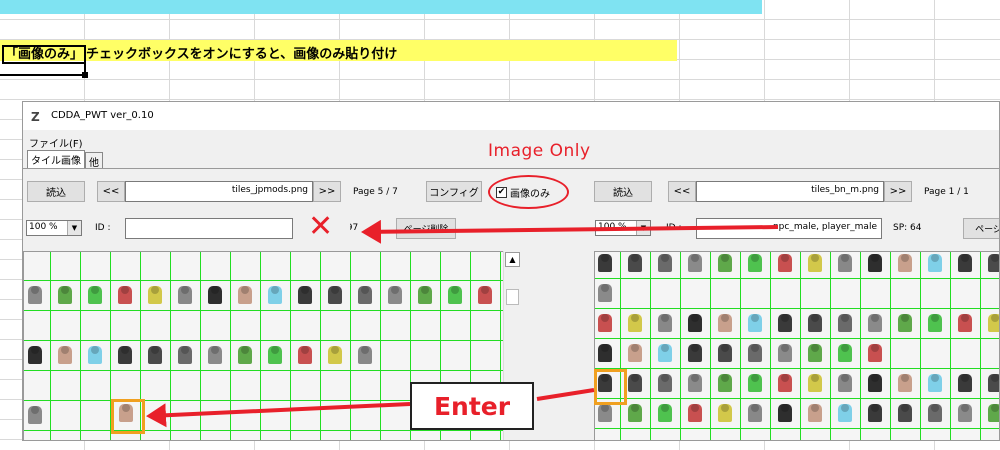  Describe the element at coordinates (570, 231) in the screenshot. I see `arrow-to-sp` at that location.